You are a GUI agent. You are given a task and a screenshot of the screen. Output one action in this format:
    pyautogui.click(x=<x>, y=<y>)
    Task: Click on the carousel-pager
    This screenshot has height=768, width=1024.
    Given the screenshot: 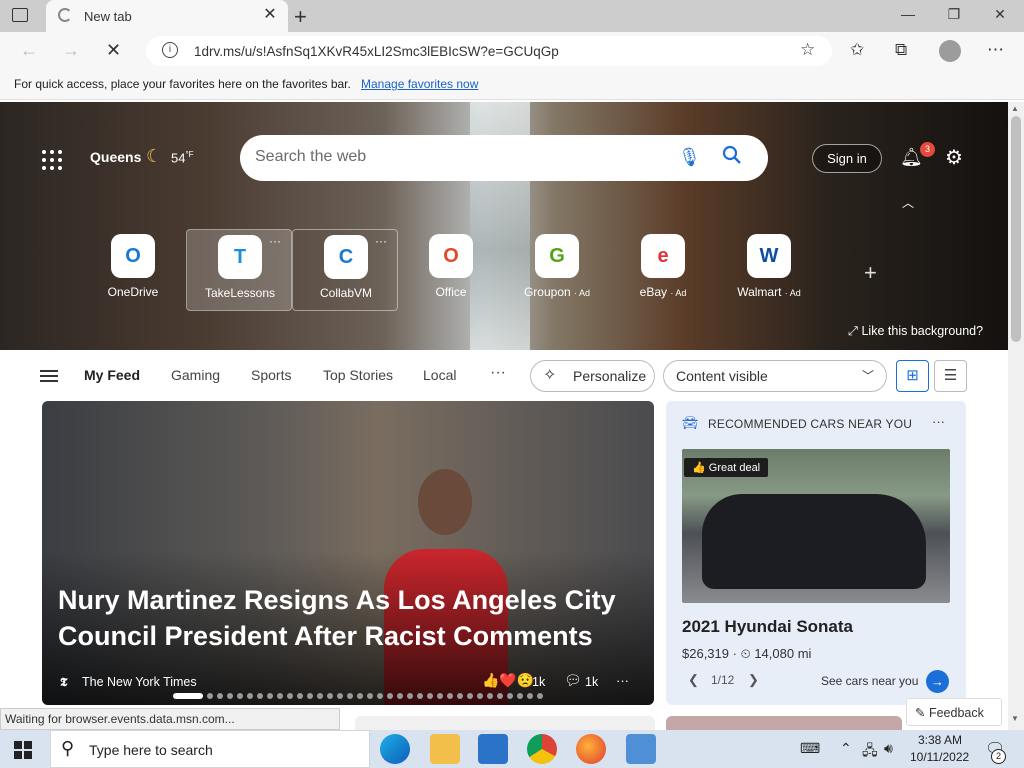 What is the action you would take?
    pyautogui.click(x=360, y=696)
    